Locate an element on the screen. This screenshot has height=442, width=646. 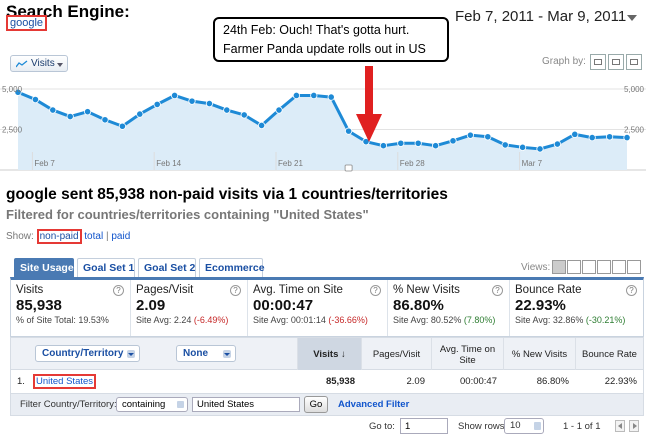
calendar-week-icon is located at coordinates (616, 62).